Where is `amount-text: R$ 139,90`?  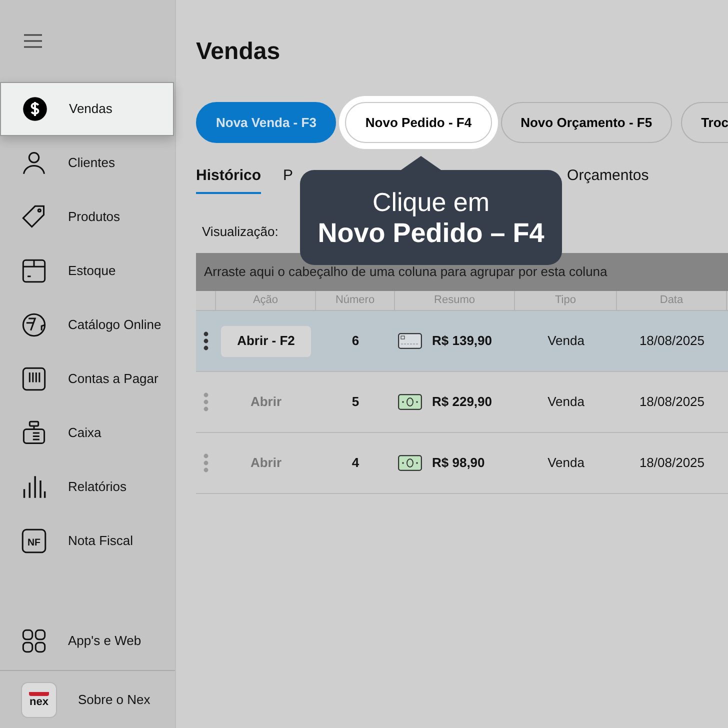 amount-text: R$ 139,90 is located at coordinates (462, 341).